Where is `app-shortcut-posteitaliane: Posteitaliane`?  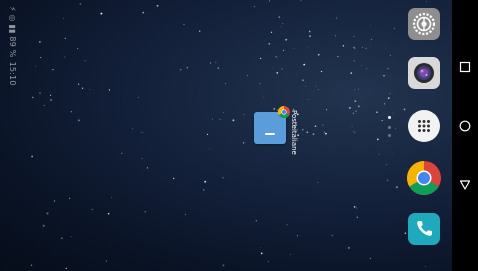
app-shortcut-posteitaliane: Posteitaliane is located at coordinates (279, 130).